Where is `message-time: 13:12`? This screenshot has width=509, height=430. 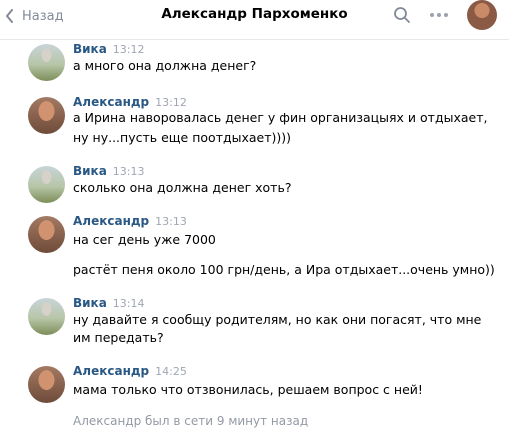 message-time: 13:12 is located at coordinates (128, 49).